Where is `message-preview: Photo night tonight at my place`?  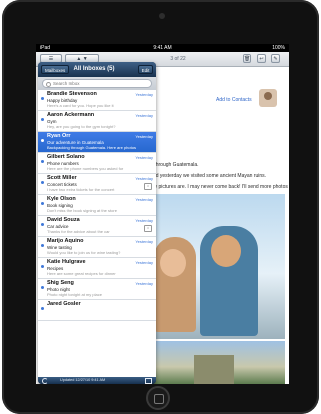
message-preview: Photo night tonight at my place is located at coordinates (74, 294).